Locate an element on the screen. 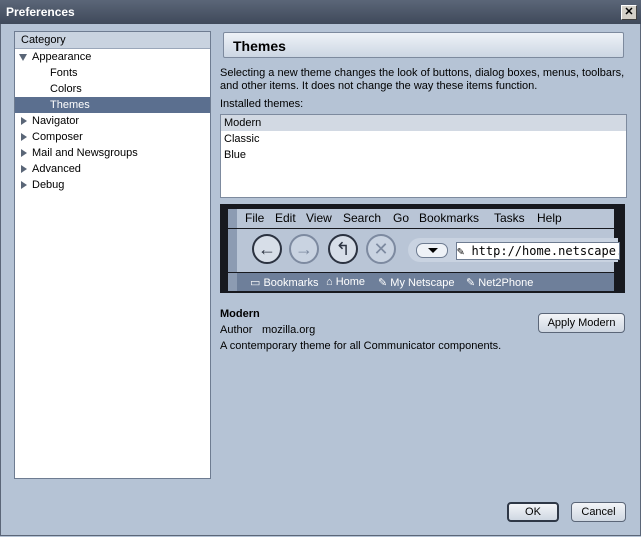  tree-item-label: Themes is located at coordinates (70, 105).